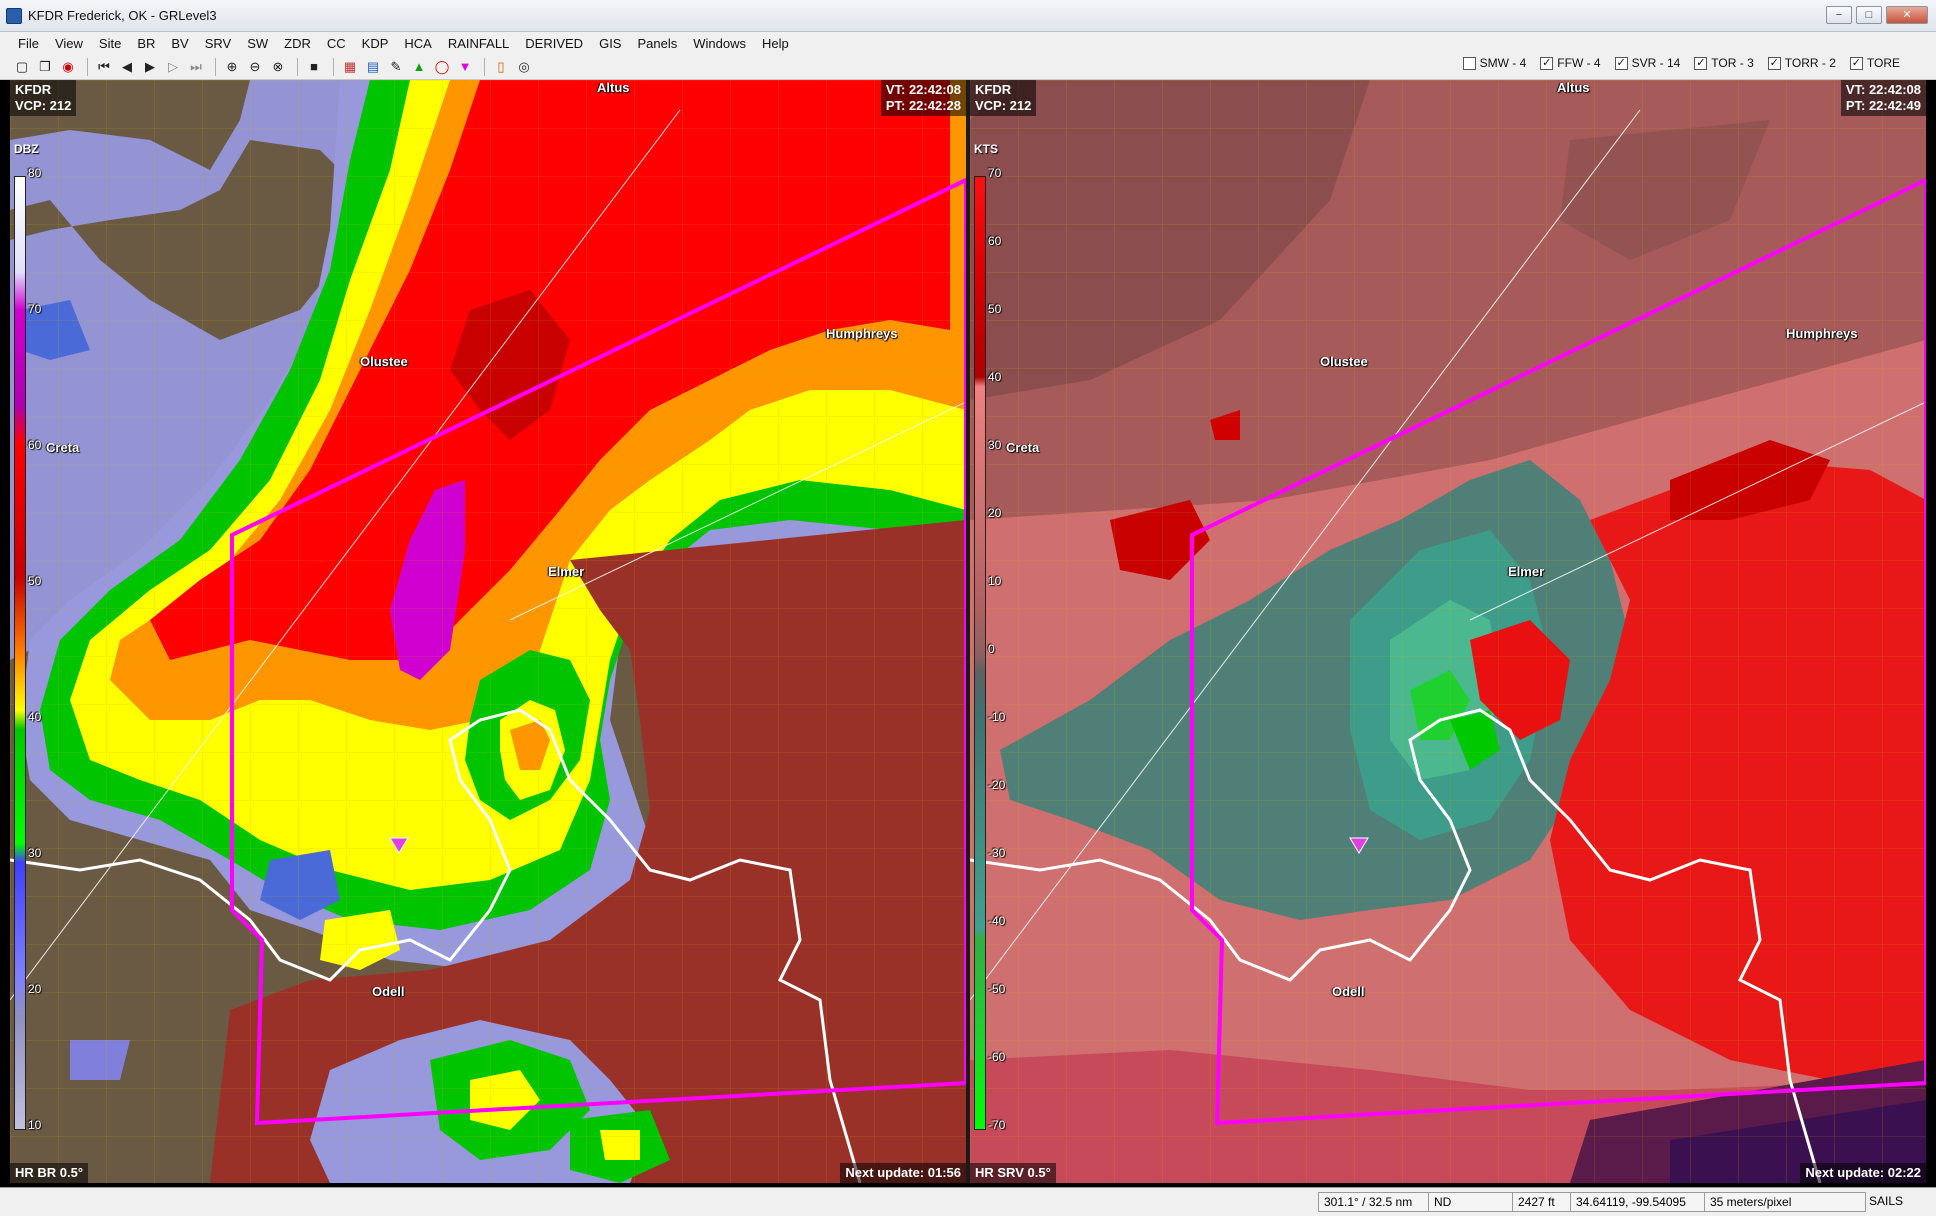  Describe the element at coordinates (478, 43) in the screenshot. I see `menu-rainfall: RAINFALL` at that location.